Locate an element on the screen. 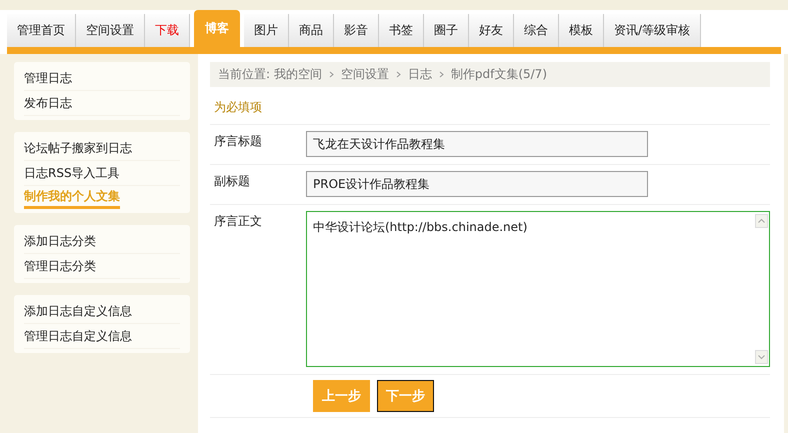 The width and height of the screenshot is (788, 433). nav-tab: 资讯/等级审核 is located at coordinates (653, 30).